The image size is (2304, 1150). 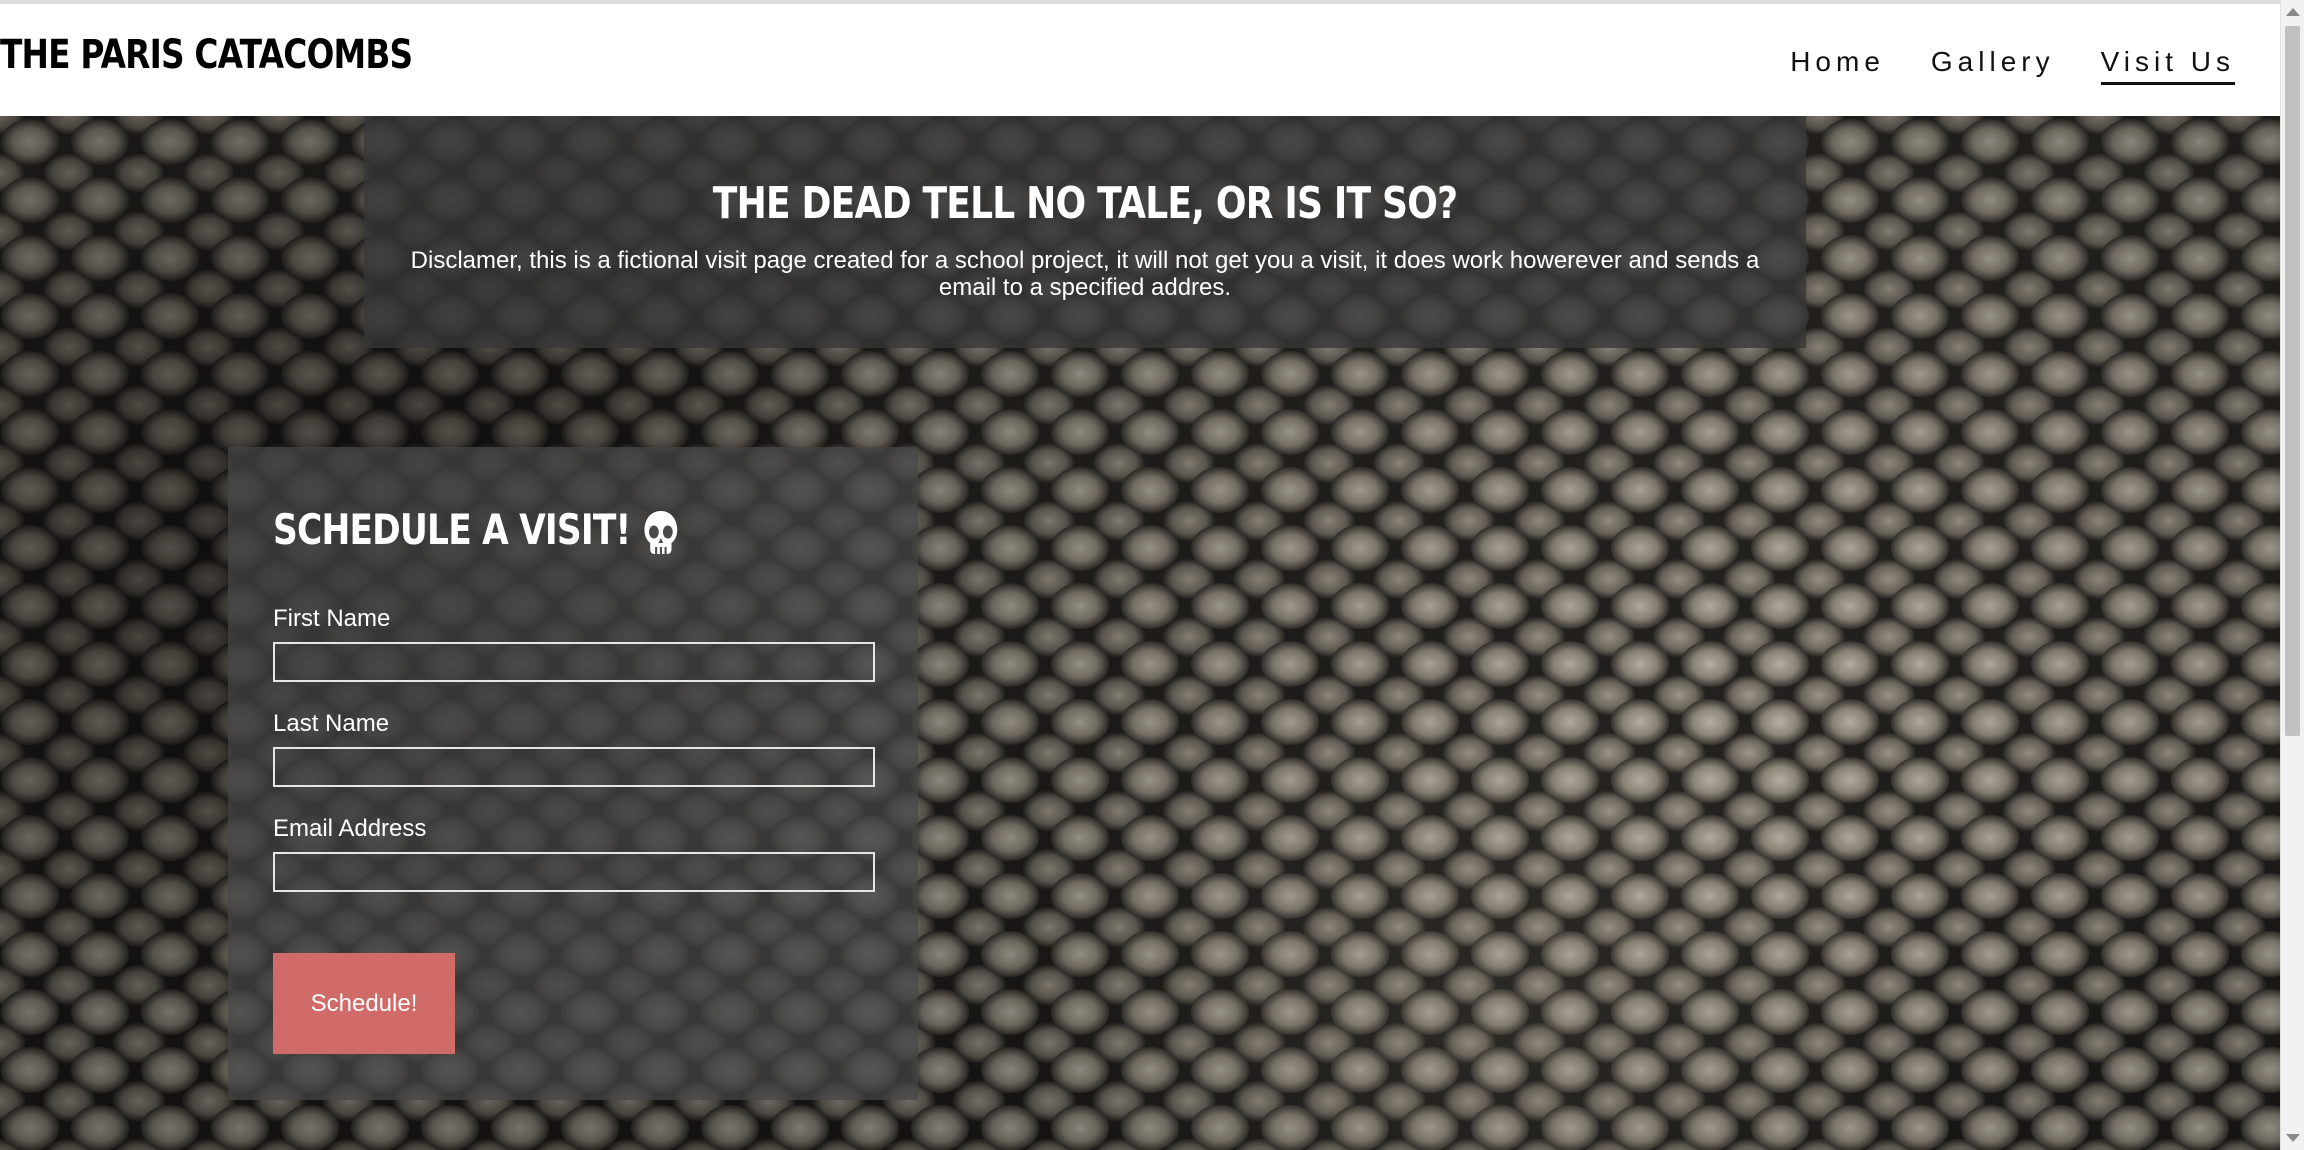 I want to click on first-name-label: First Name, so click(x=332, y=618).